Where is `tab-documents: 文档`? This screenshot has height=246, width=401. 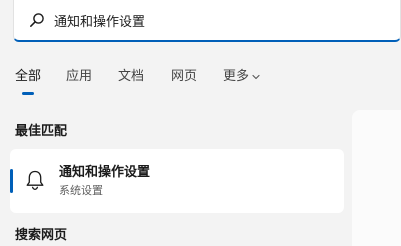
tab-documents: 文档 is located at coordinates (131, 77).